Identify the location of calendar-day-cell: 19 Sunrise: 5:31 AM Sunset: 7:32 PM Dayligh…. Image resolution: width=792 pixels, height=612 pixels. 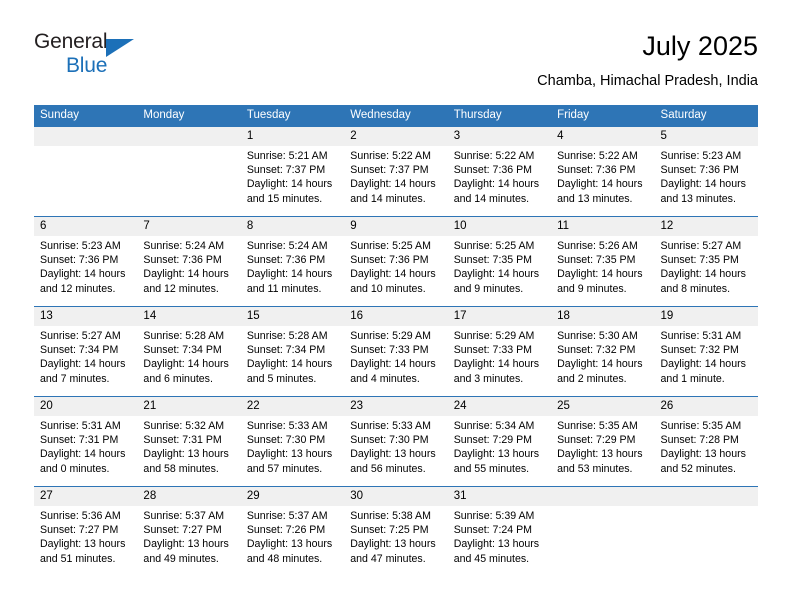
(706, 351).